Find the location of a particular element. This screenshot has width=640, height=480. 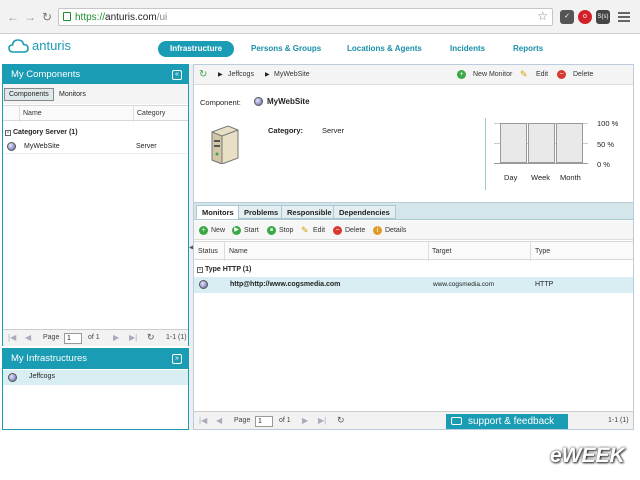

nav-locations-agents: Locations & Agents is located at coordinates (384, 49).